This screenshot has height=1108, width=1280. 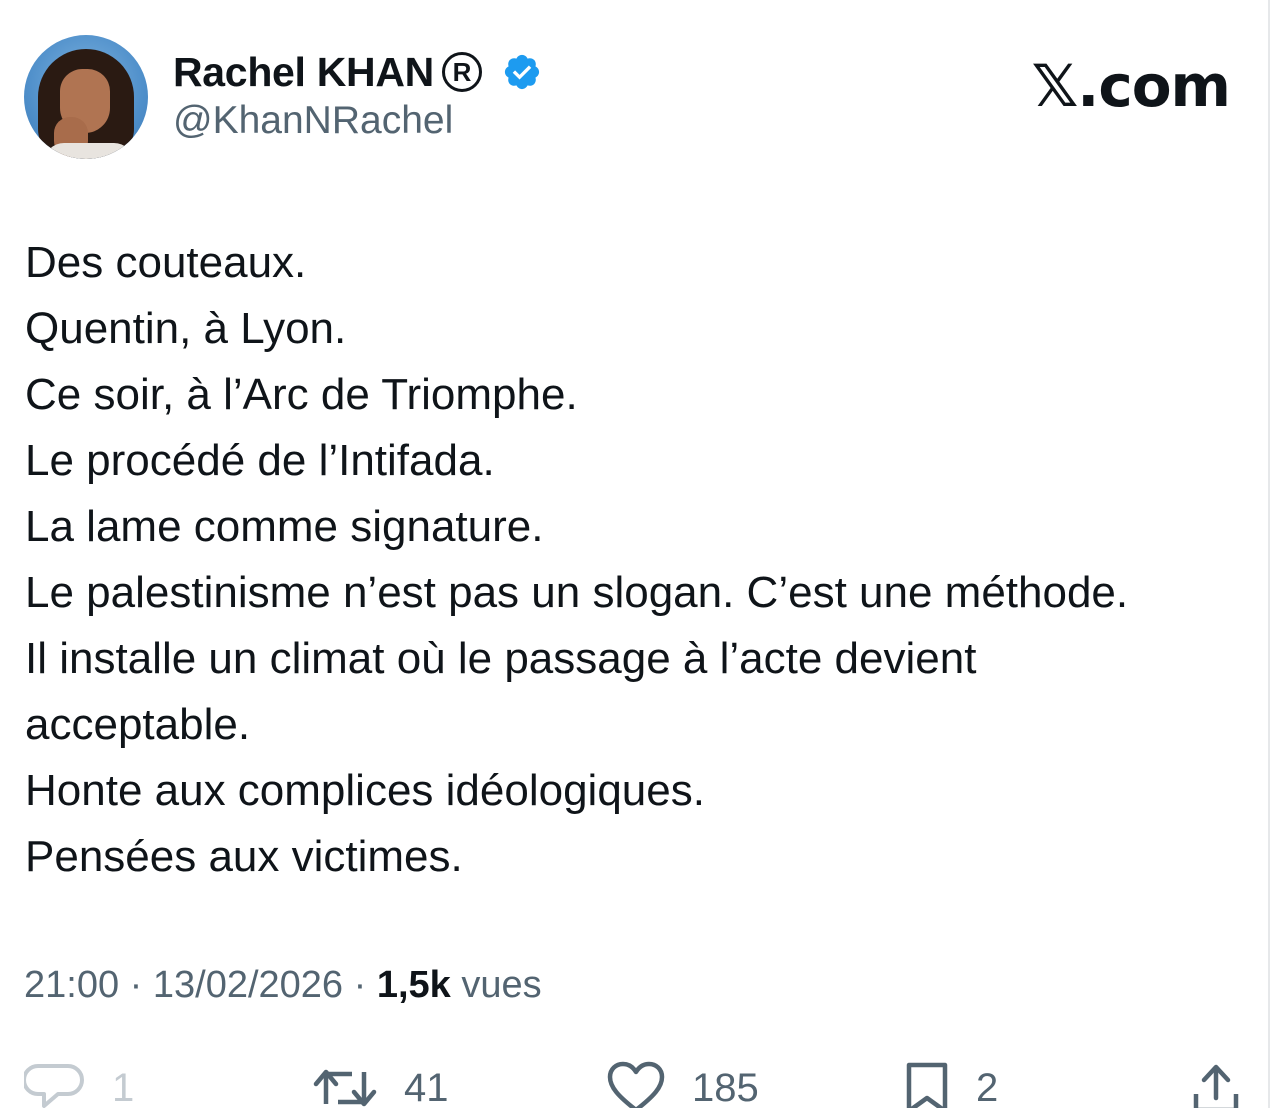 I want to click on author-display-name: Rachel KHAN, so click(x=303, y=72).